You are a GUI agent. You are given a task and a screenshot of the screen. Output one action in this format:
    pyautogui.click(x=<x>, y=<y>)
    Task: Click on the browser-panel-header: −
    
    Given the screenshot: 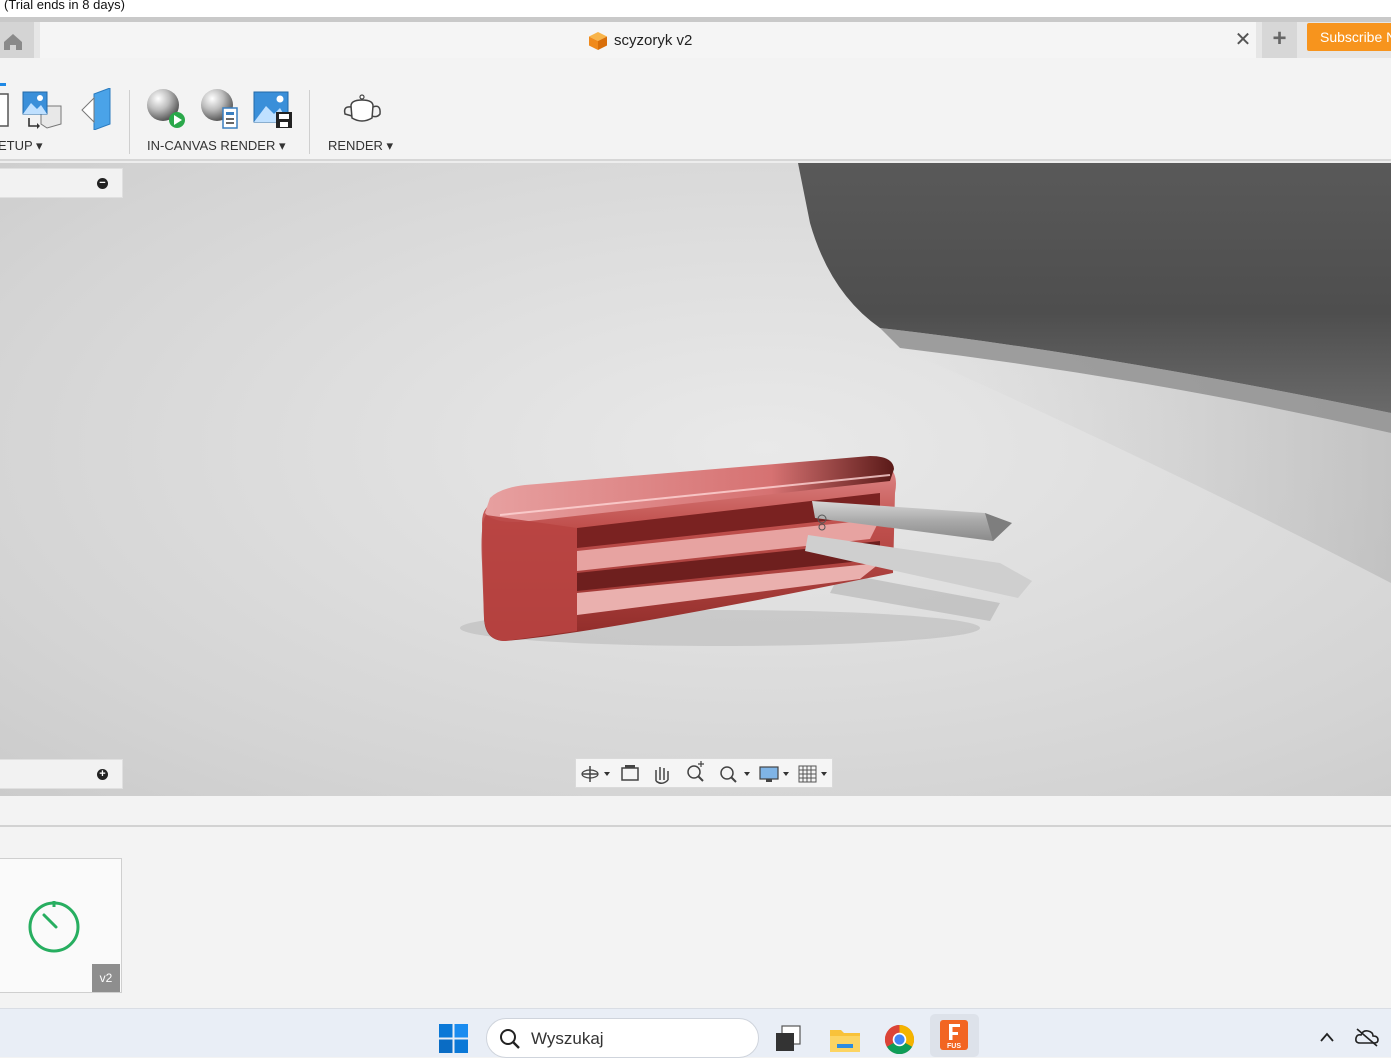 What is the action you would take?
    pyautogui.click(x=61, y=183)
    